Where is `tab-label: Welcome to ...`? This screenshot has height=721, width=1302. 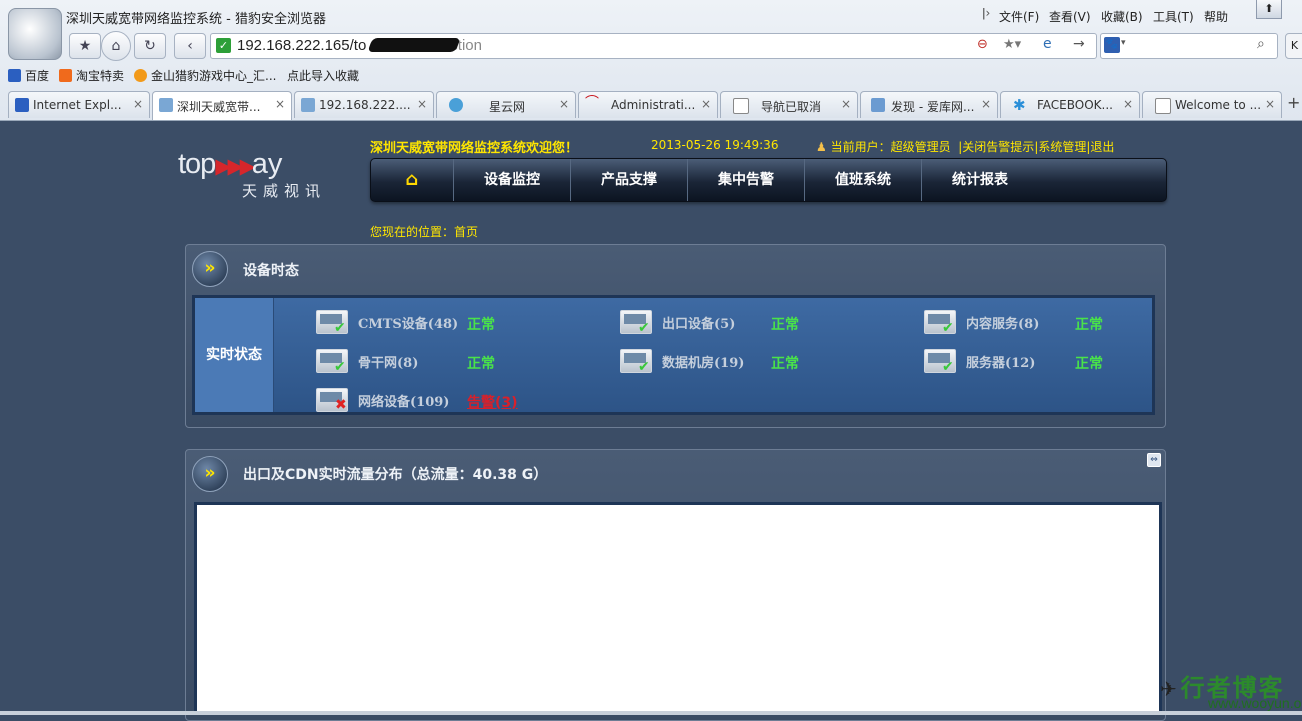 tab-label: Welcome to ... is located at coordinates (1218, 105).